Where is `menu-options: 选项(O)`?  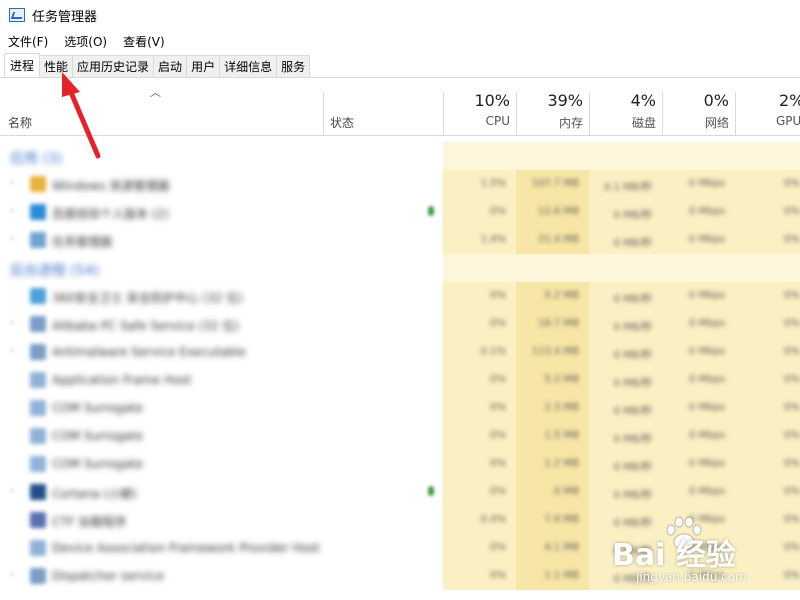
menu-options: 选项(O) is located at coordinates (85, 41).